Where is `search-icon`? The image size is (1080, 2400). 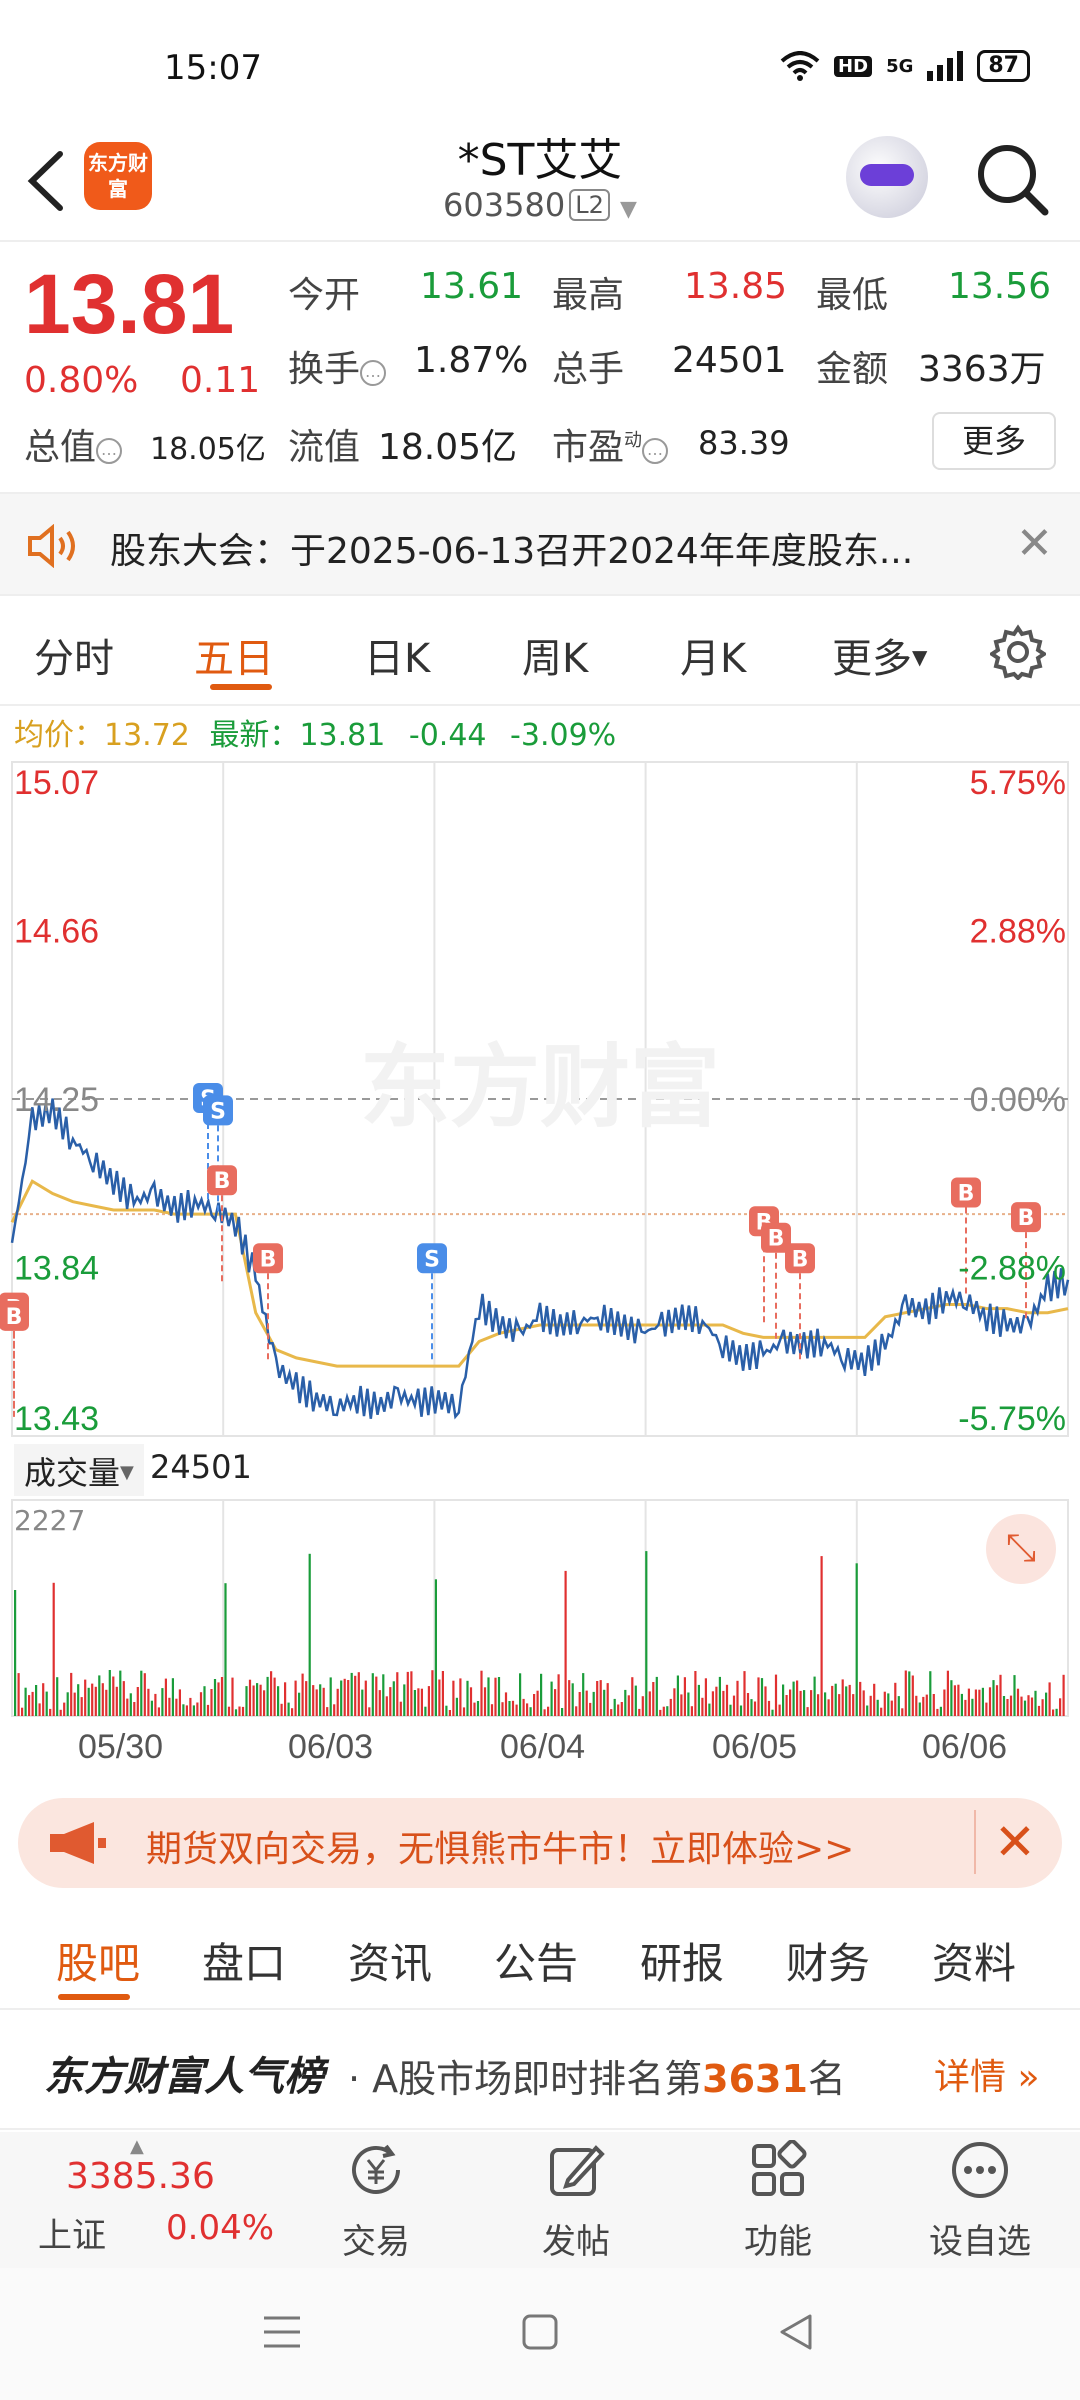
search-icon is located at coordinates (1013, 180).